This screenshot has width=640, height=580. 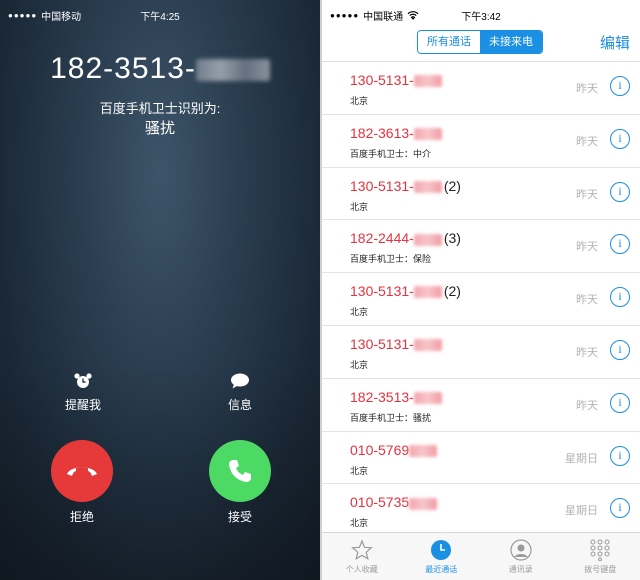 I want to click on alarm-clock-icon, so click(x=83, y=380).